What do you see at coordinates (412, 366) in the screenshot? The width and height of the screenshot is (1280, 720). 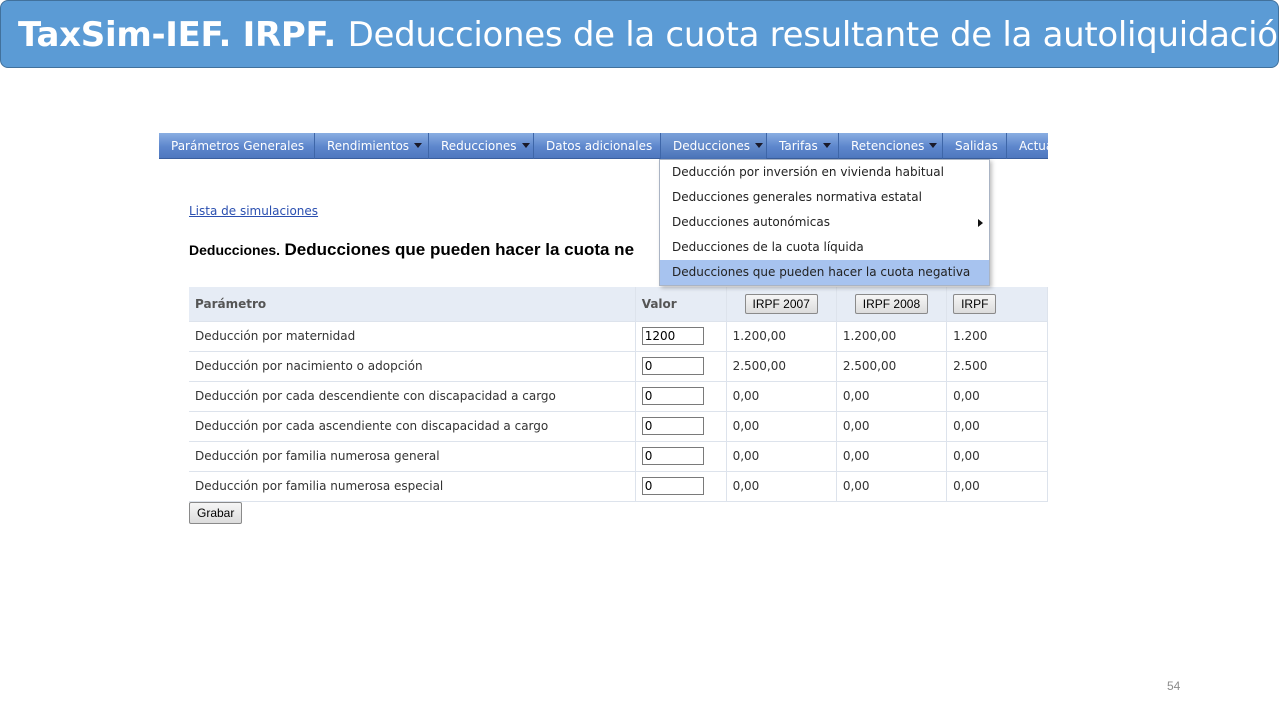 I see `param-name: Deducción por nacimiento o adopción` at bounding box center [412, 366].